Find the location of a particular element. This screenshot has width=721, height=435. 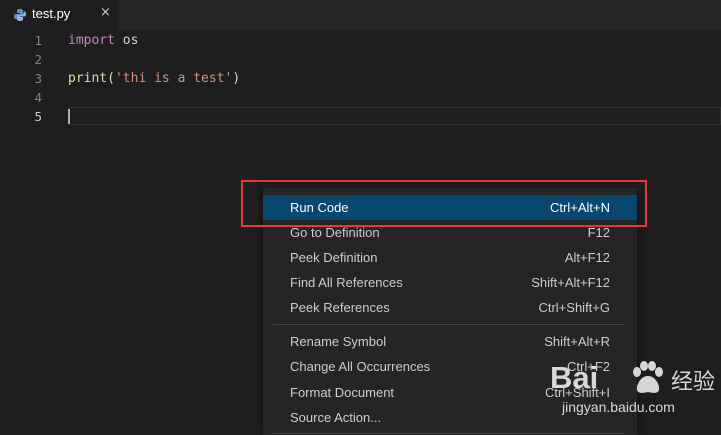

code-line: 2 is located at coordinates (360, 59).